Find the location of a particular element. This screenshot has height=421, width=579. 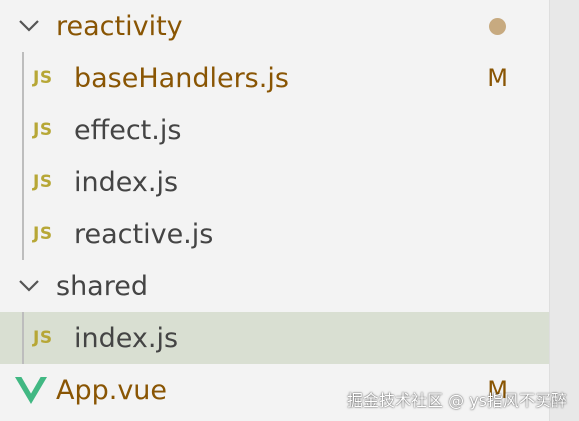

file-label: App.vue is located at coordinates (112, 390).